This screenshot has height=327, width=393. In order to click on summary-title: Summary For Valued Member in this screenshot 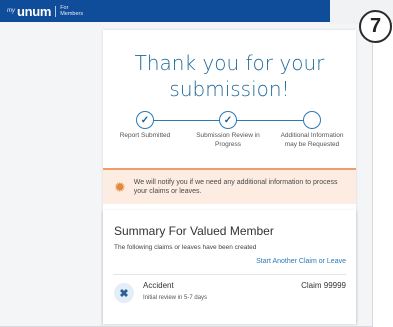, I will do `click(194, 231)`.